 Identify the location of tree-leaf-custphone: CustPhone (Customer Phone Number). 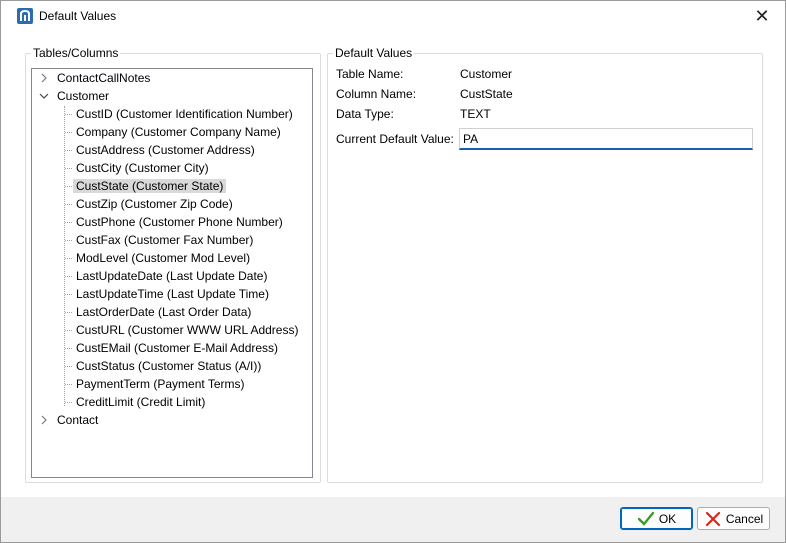
(179, 222).